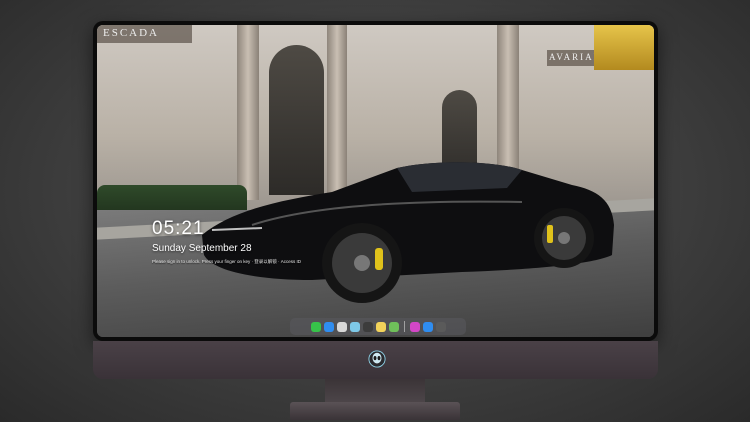 The width and height of the screenshot is (750, 422). What do you see at coordinates (341, 326) in the screenshot?
I see `clock-icon` at bounding box center [341, 326].